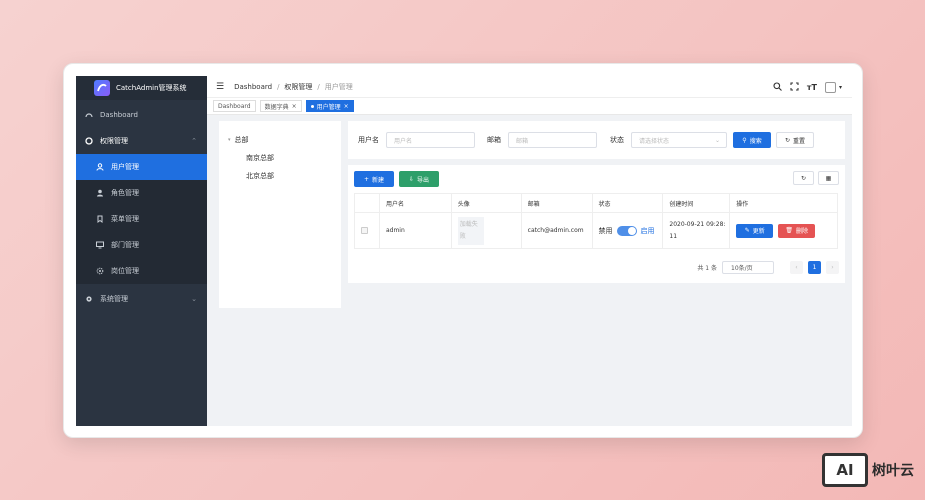 This screenshot has height=500, width=925. I want to click on cog-icon, so click(88, 299).